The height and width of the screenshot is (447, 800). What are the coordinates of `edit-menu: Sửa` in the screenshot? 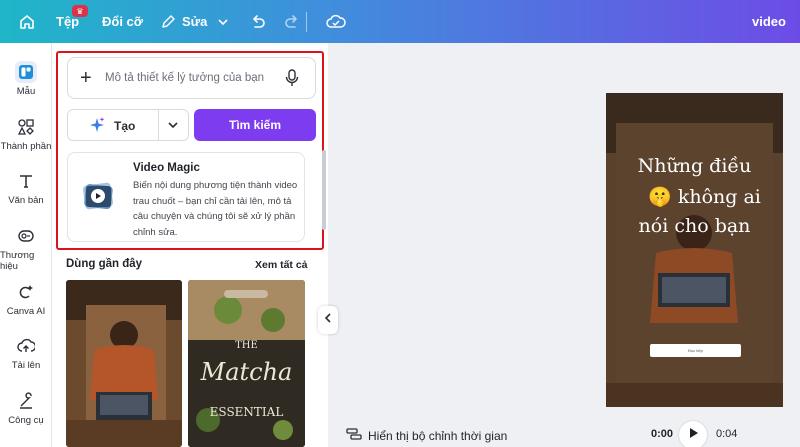 It's located at (195, 21).